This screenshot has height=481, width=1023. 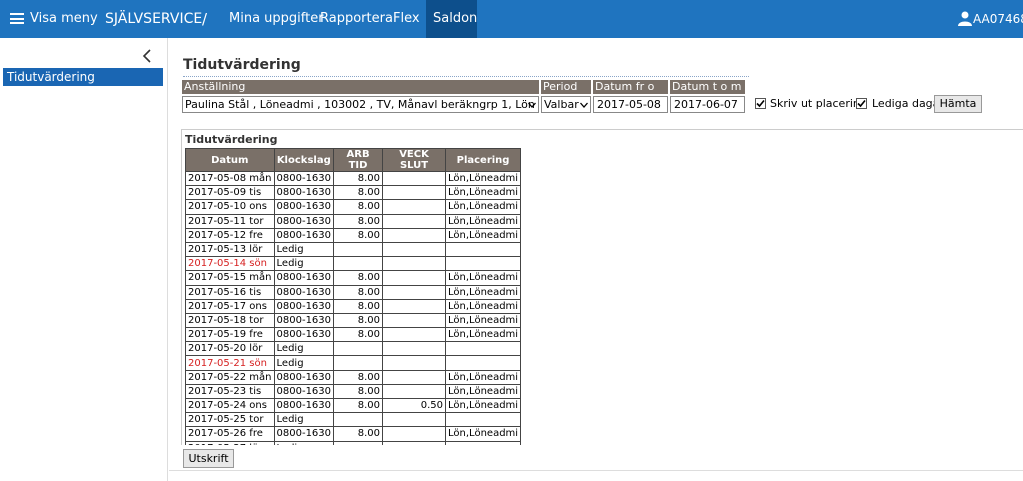 I want to click on free-days-checkbox, so click(x=861, y=103).